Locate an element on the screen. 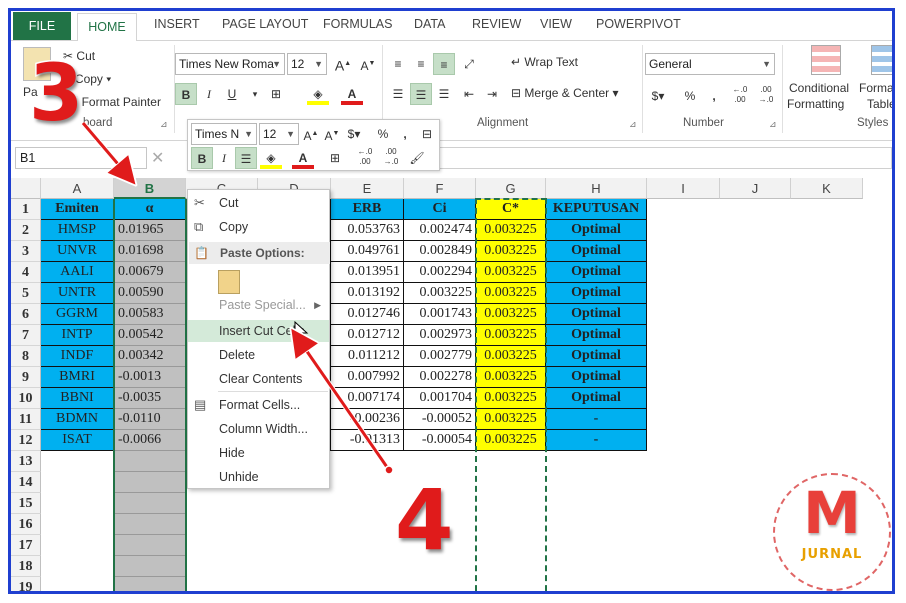 The height and width of the screenshot is (603, 906). annotation-step-3: 3 is located at coordinates (55, 94).